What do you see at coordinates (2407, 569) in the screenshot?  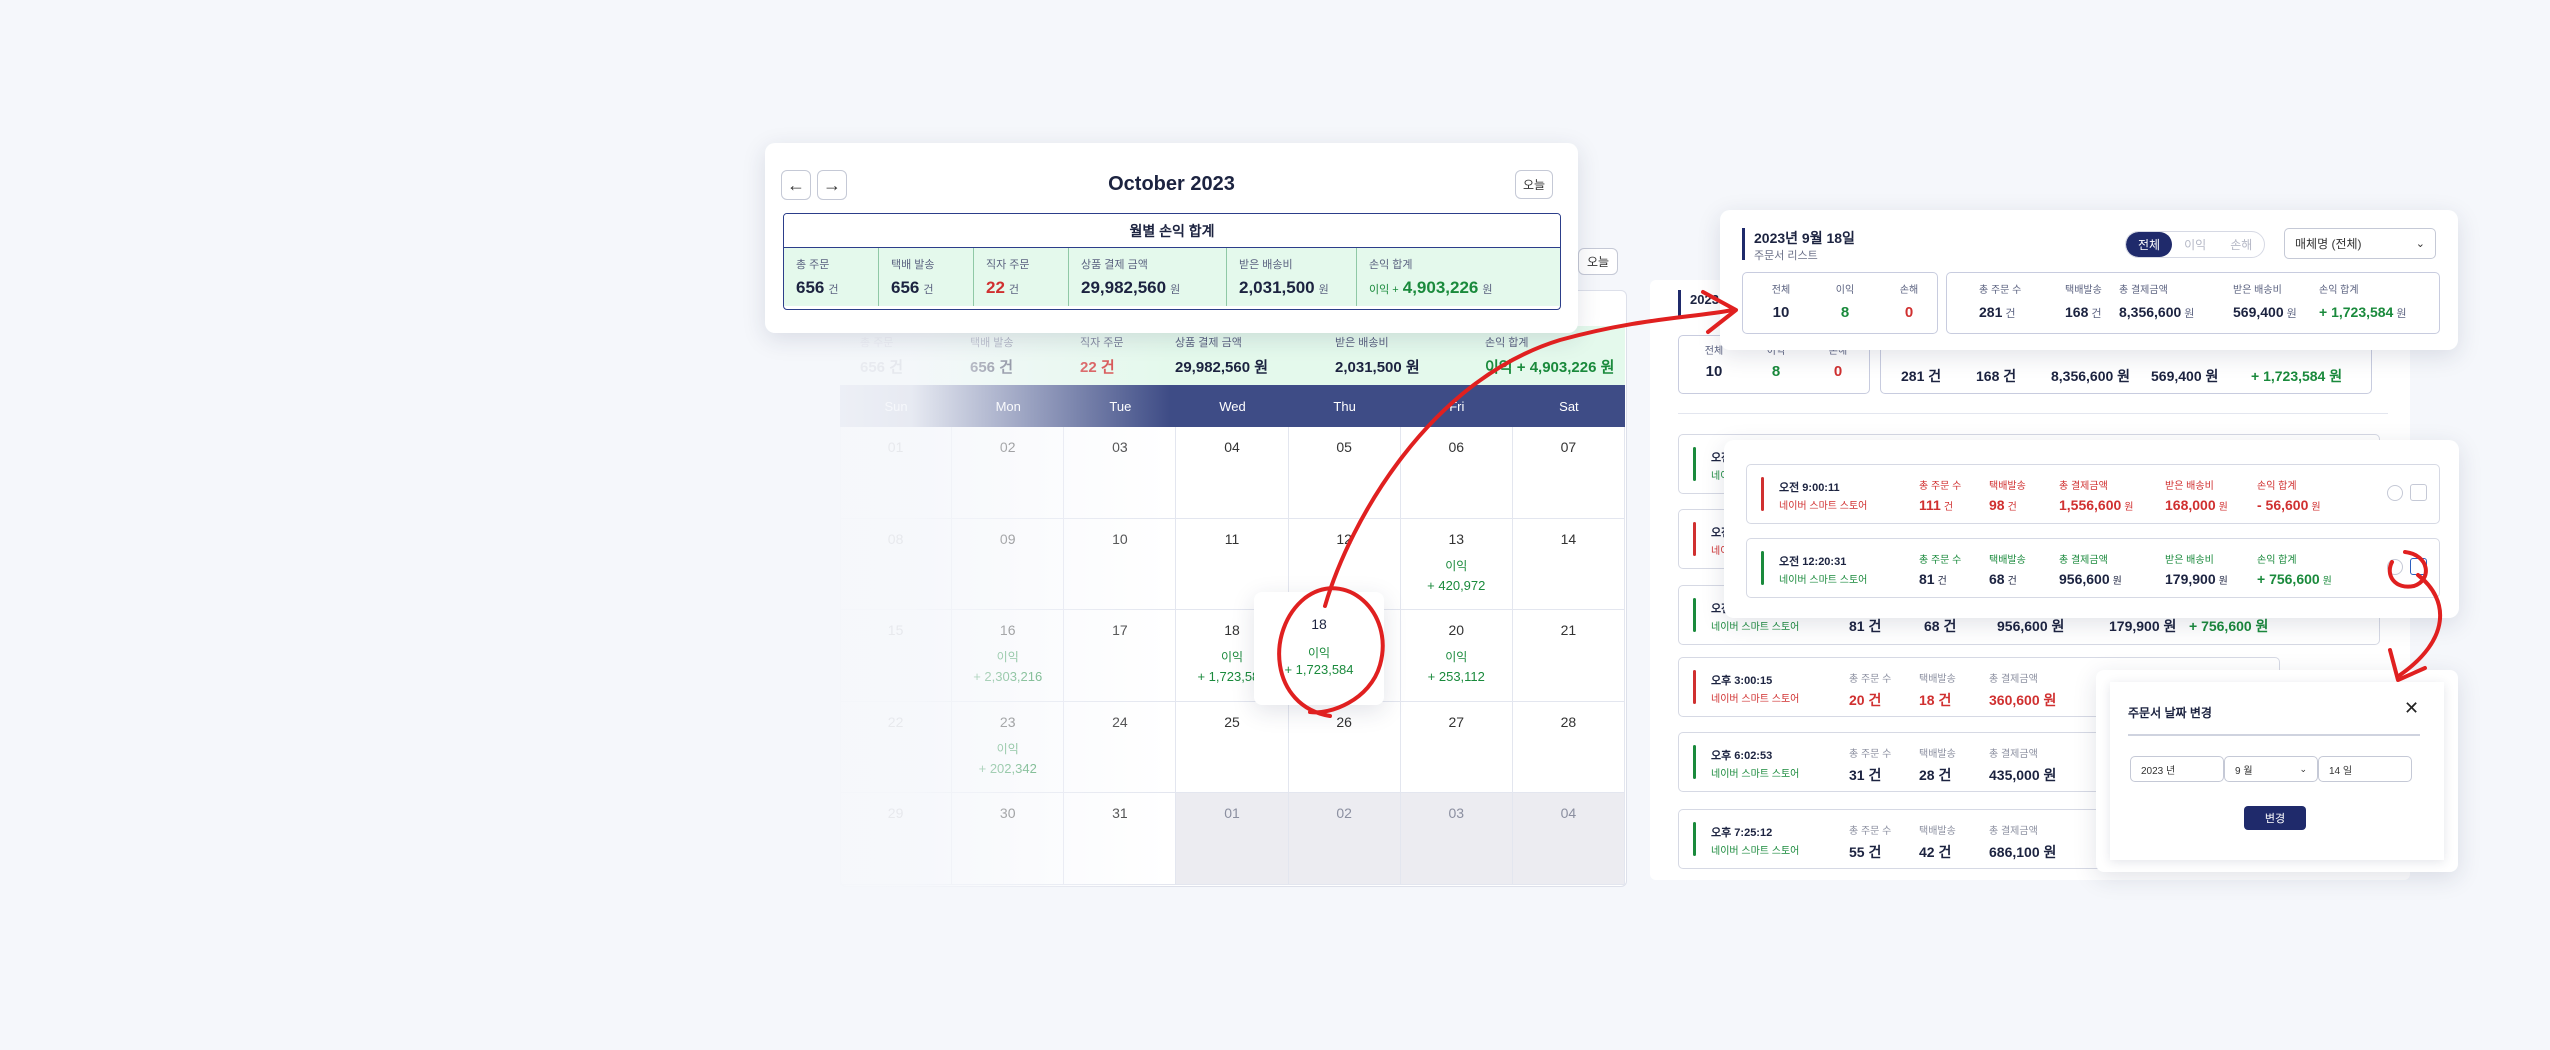 I see `circle-edit-annotation` at bounding box center [2407, 569].